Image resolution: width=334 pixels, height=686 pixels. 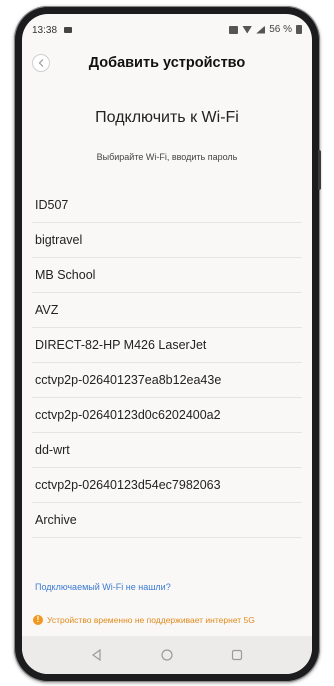 What do you see at coordinates (38, 620) in the screenshot?
I see `warning-icon: !` at bounding box center [38, 620].